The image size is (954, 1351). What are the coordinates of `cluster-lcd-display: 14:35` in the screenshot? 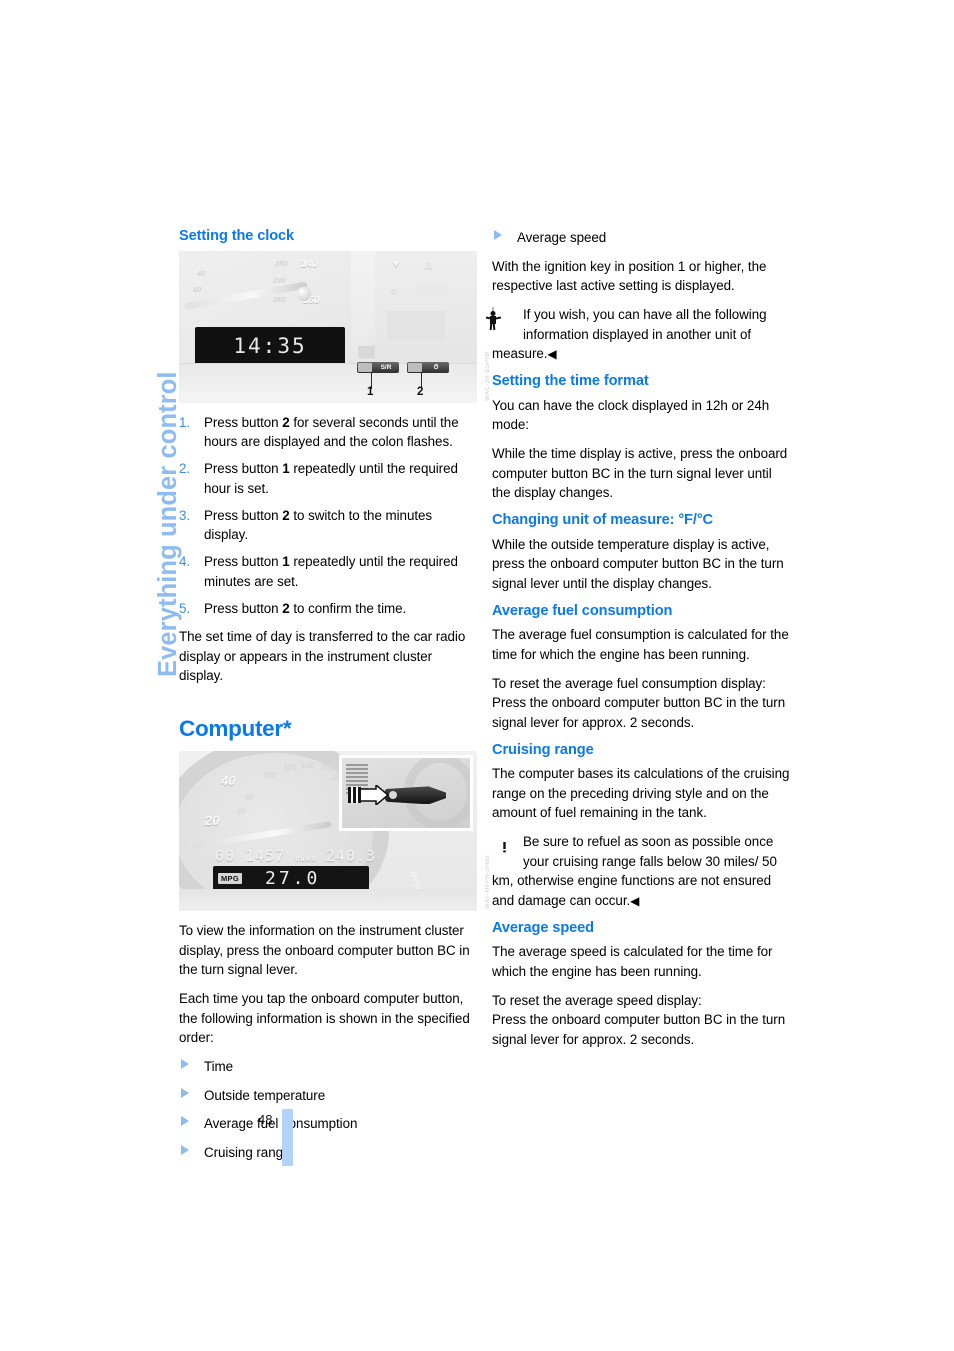 It's located at (270, 345).